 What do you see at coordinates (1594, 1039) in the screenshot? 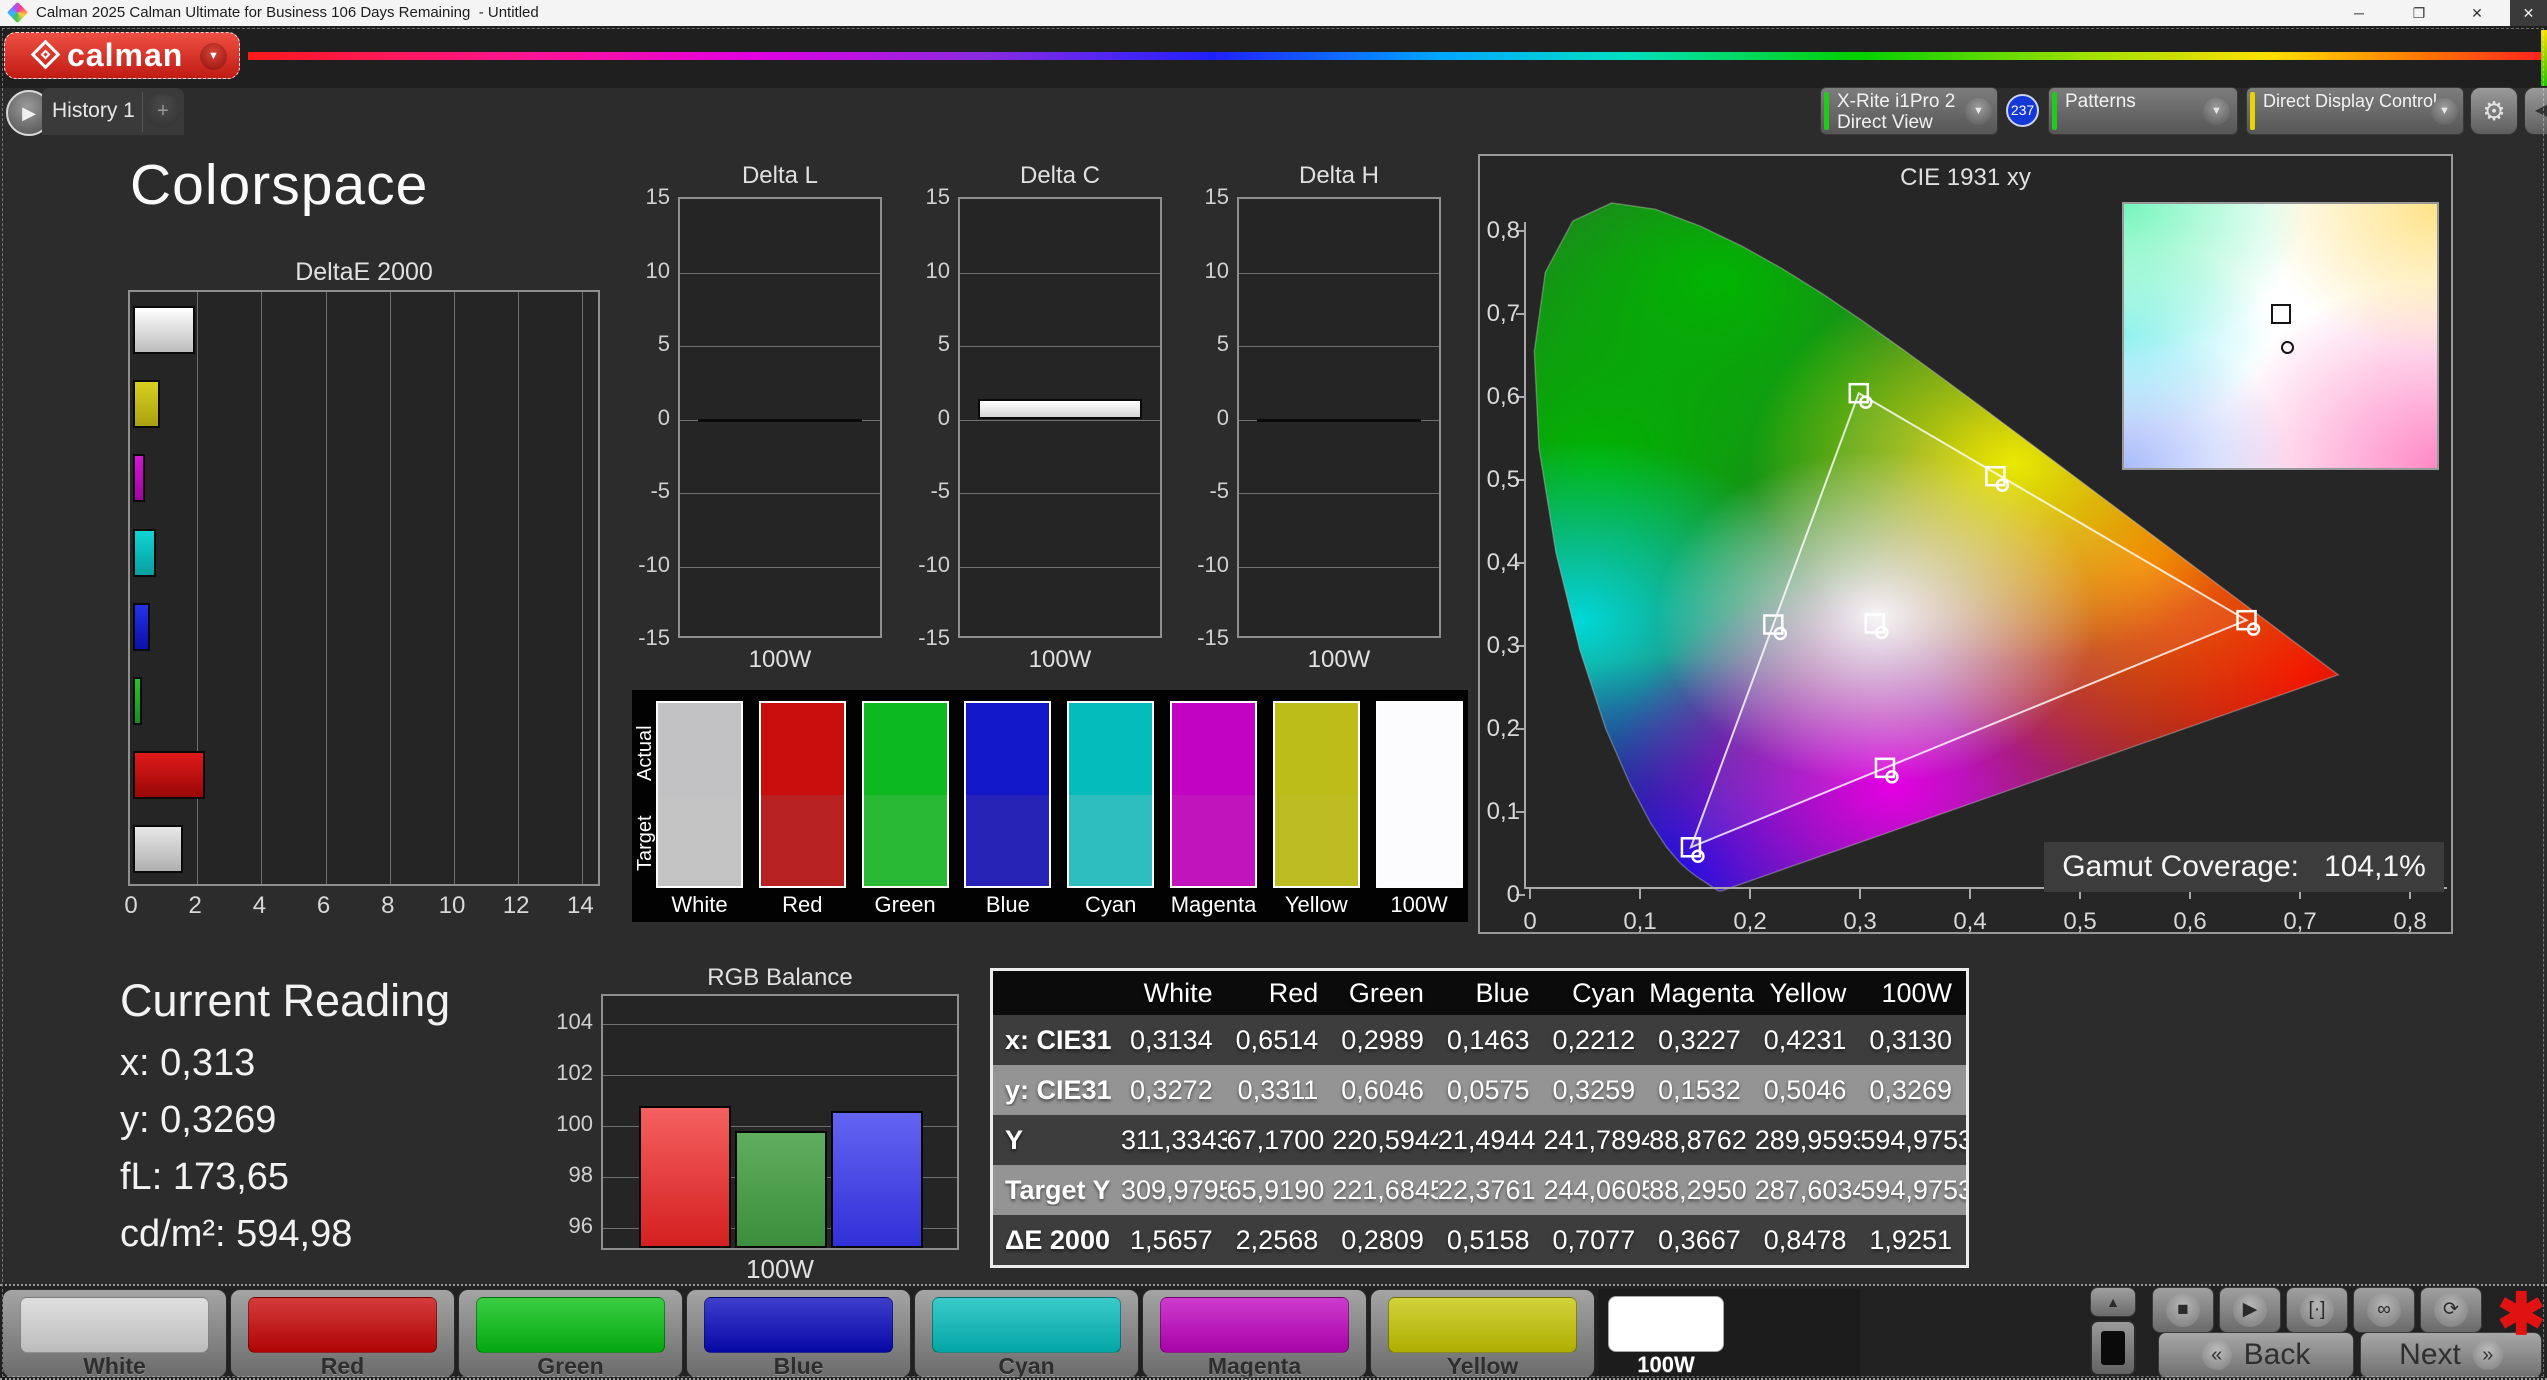
I see `table-cell: 0,2212` at bounding box center [1594, 1039].